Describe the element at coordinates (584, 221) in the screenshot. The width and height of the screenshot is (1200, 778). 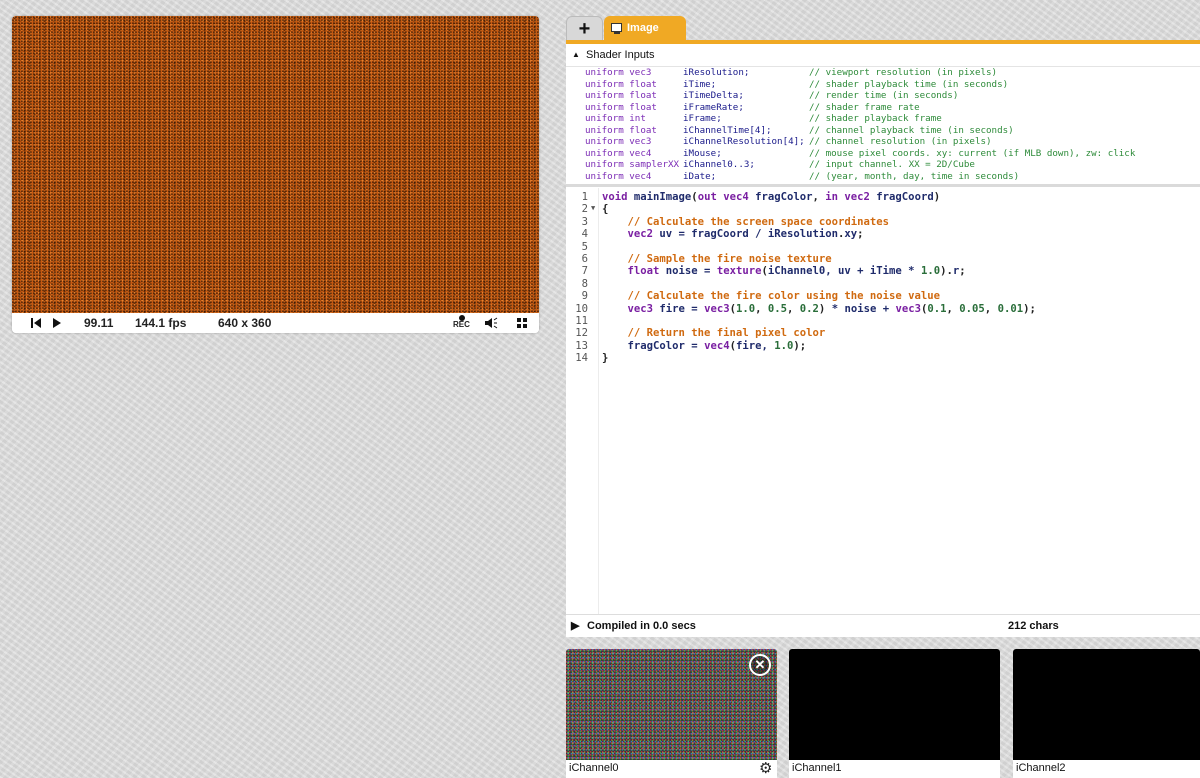
I see `line-number: 3` at that location.